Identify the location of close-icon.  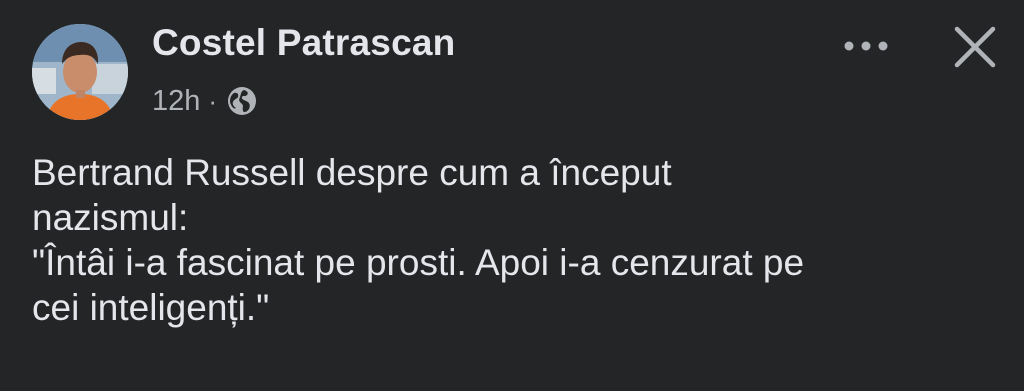
(975, 47).